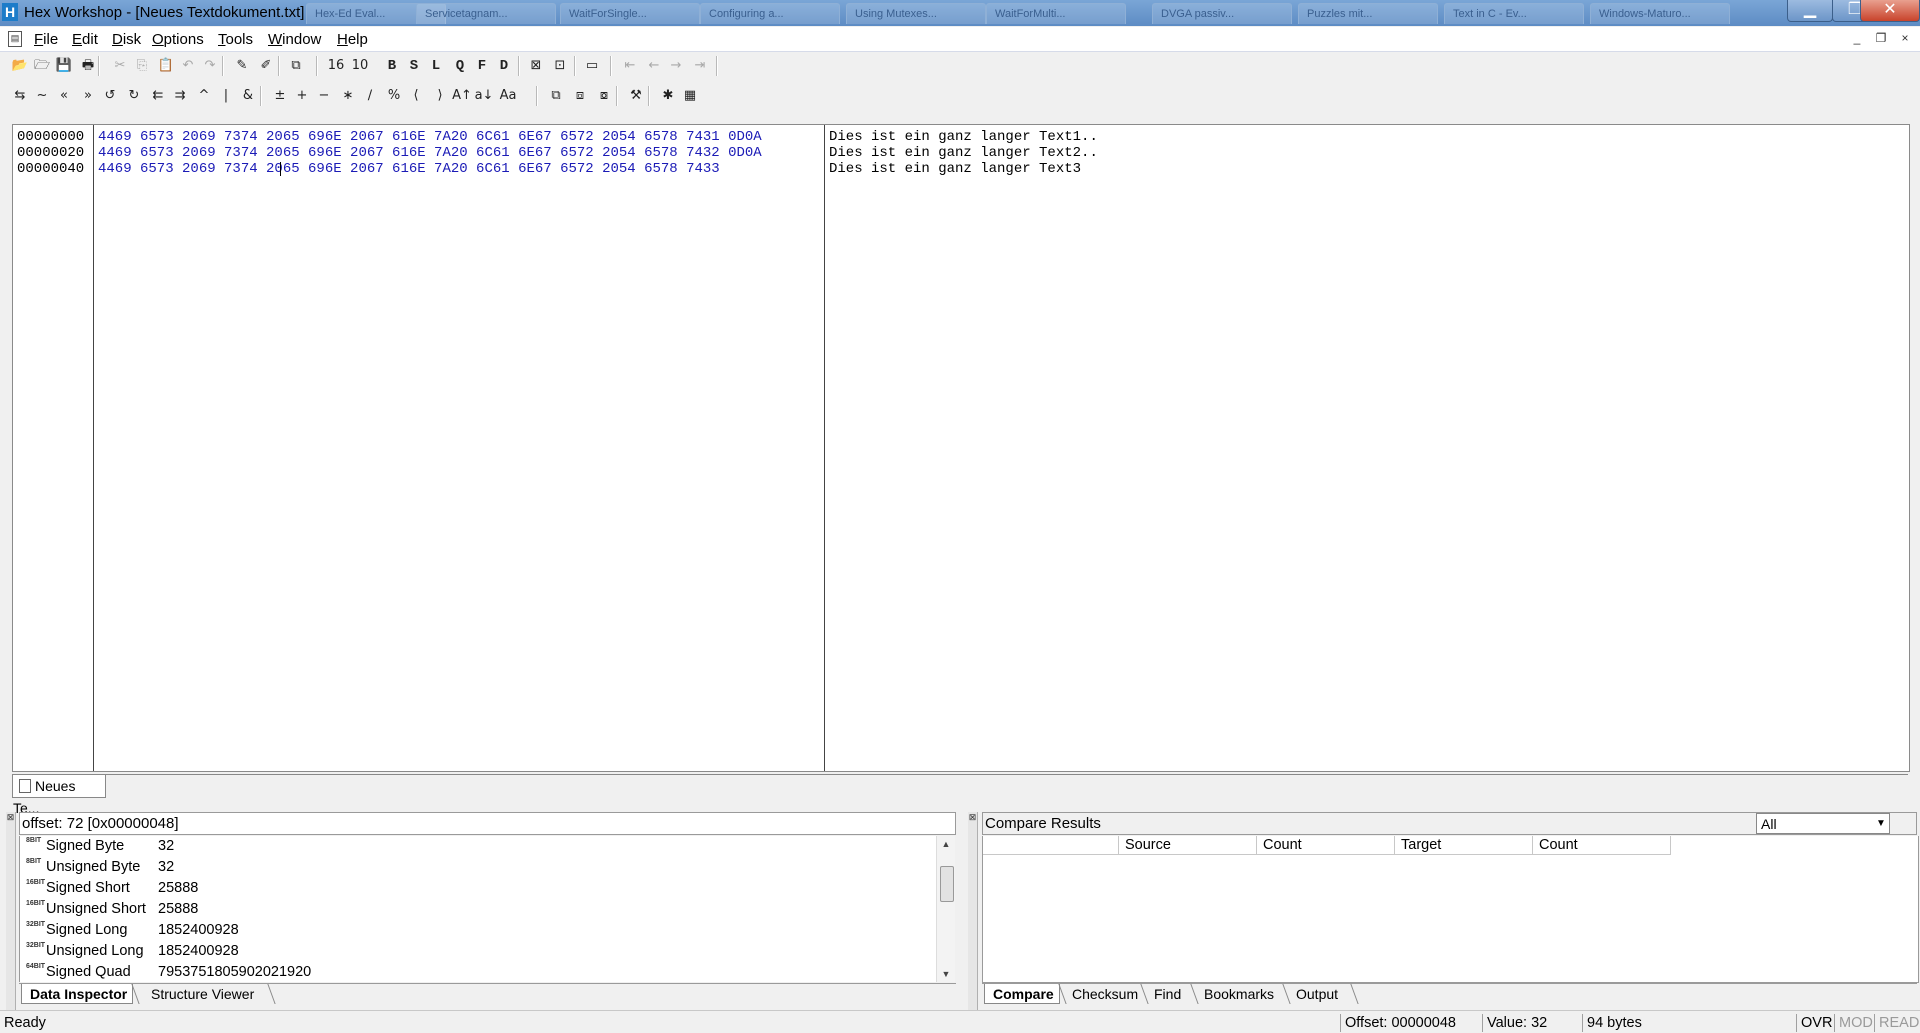  I want to click on chip-icon: ✱, so click(668, 96).